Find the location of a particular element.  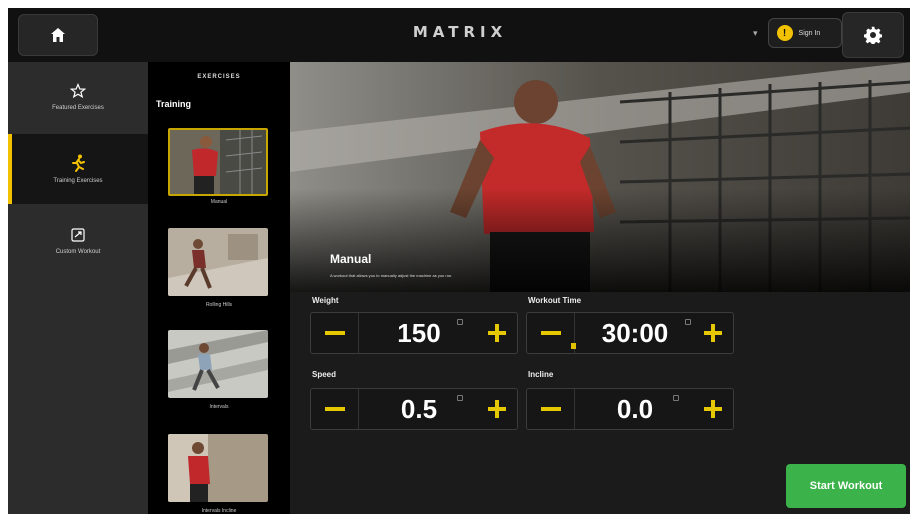

speed-label: Speed is located at coordinates (324, 374).